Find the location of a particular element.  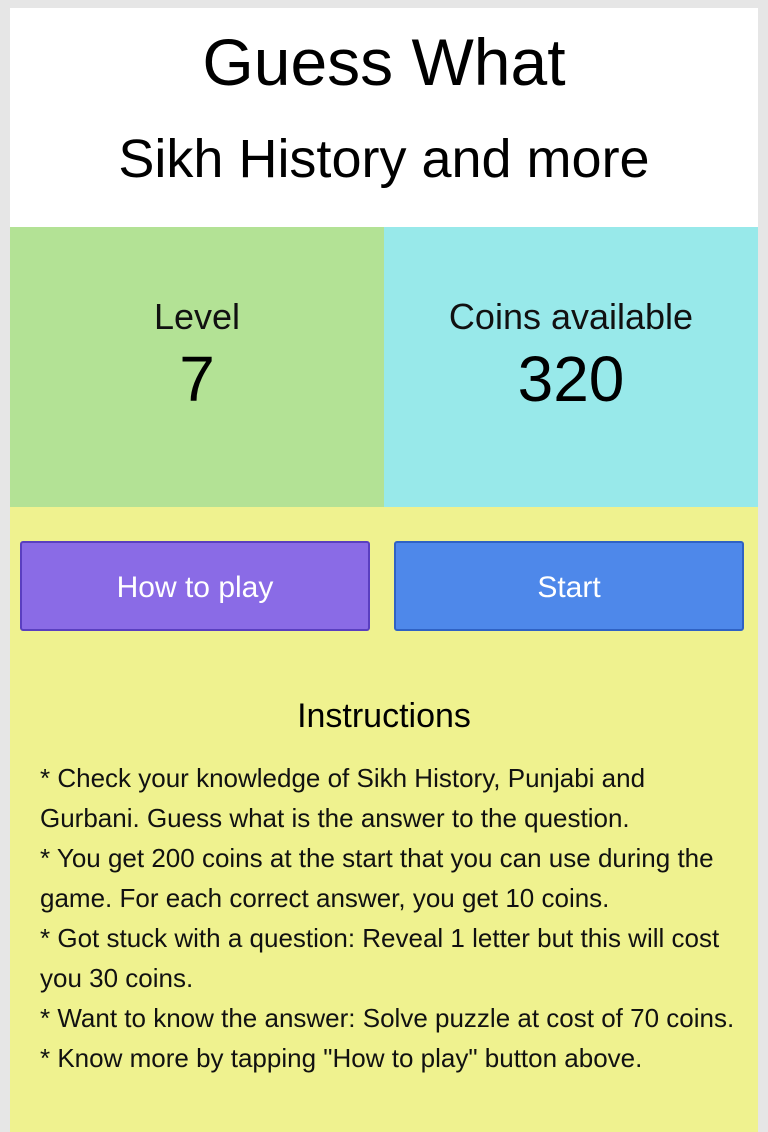

coins-label: Coins available is located at coordinates (571, 316).